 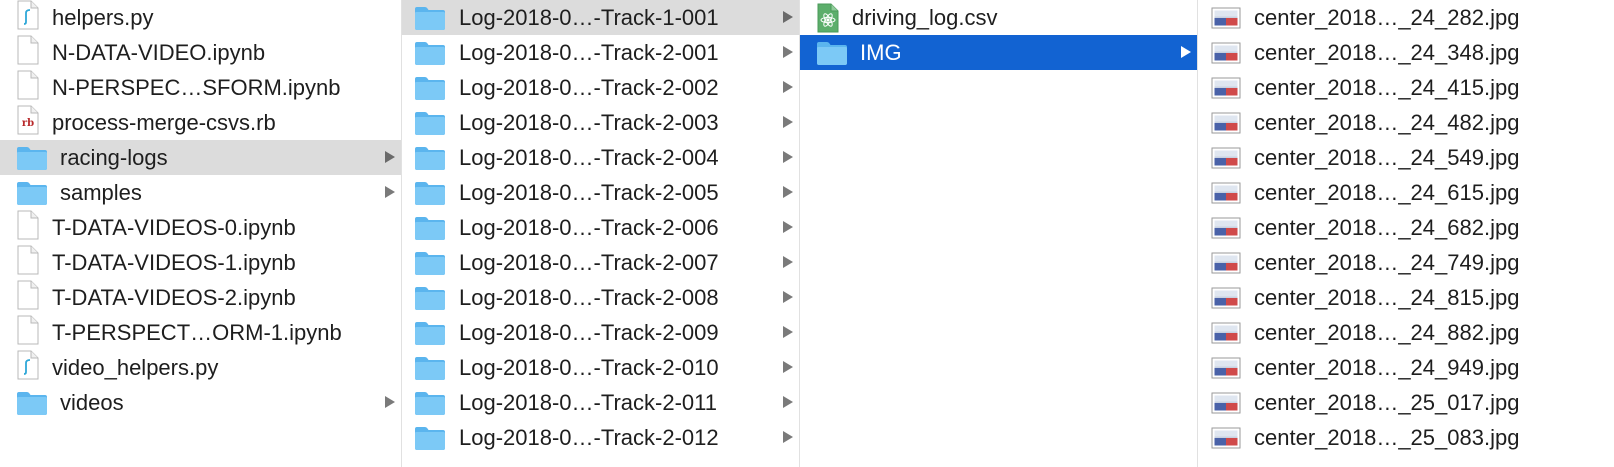 I want to click on csv-file-icon, so click(x=828, y=18).